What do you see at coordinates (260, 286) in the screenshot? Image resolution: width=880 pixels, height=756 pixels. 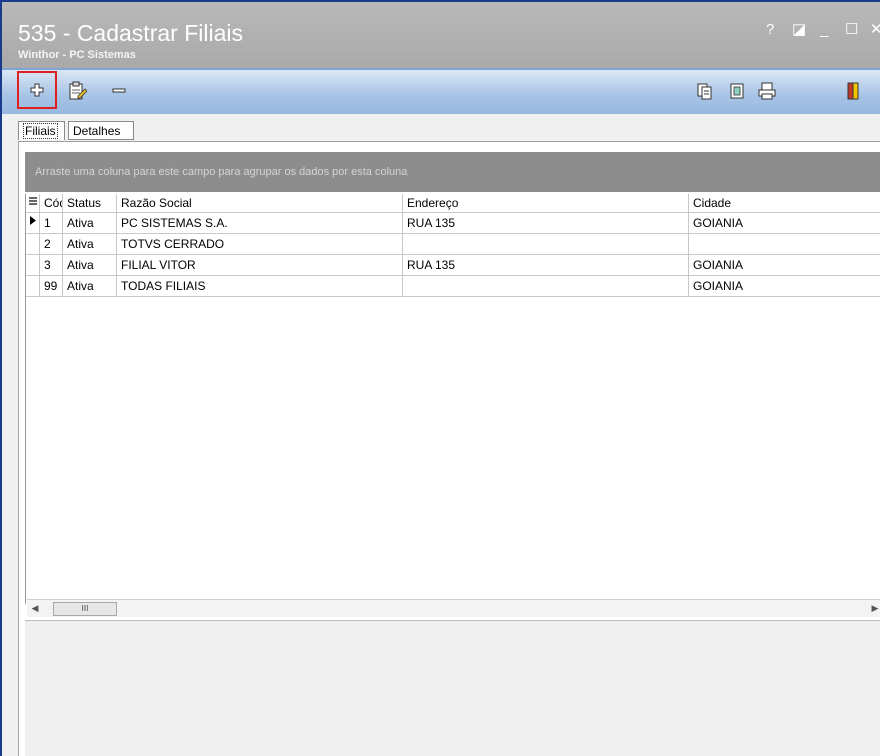 I see `cell-razao-social: TODAS FILIAIS` at bounding box center [260, 286].